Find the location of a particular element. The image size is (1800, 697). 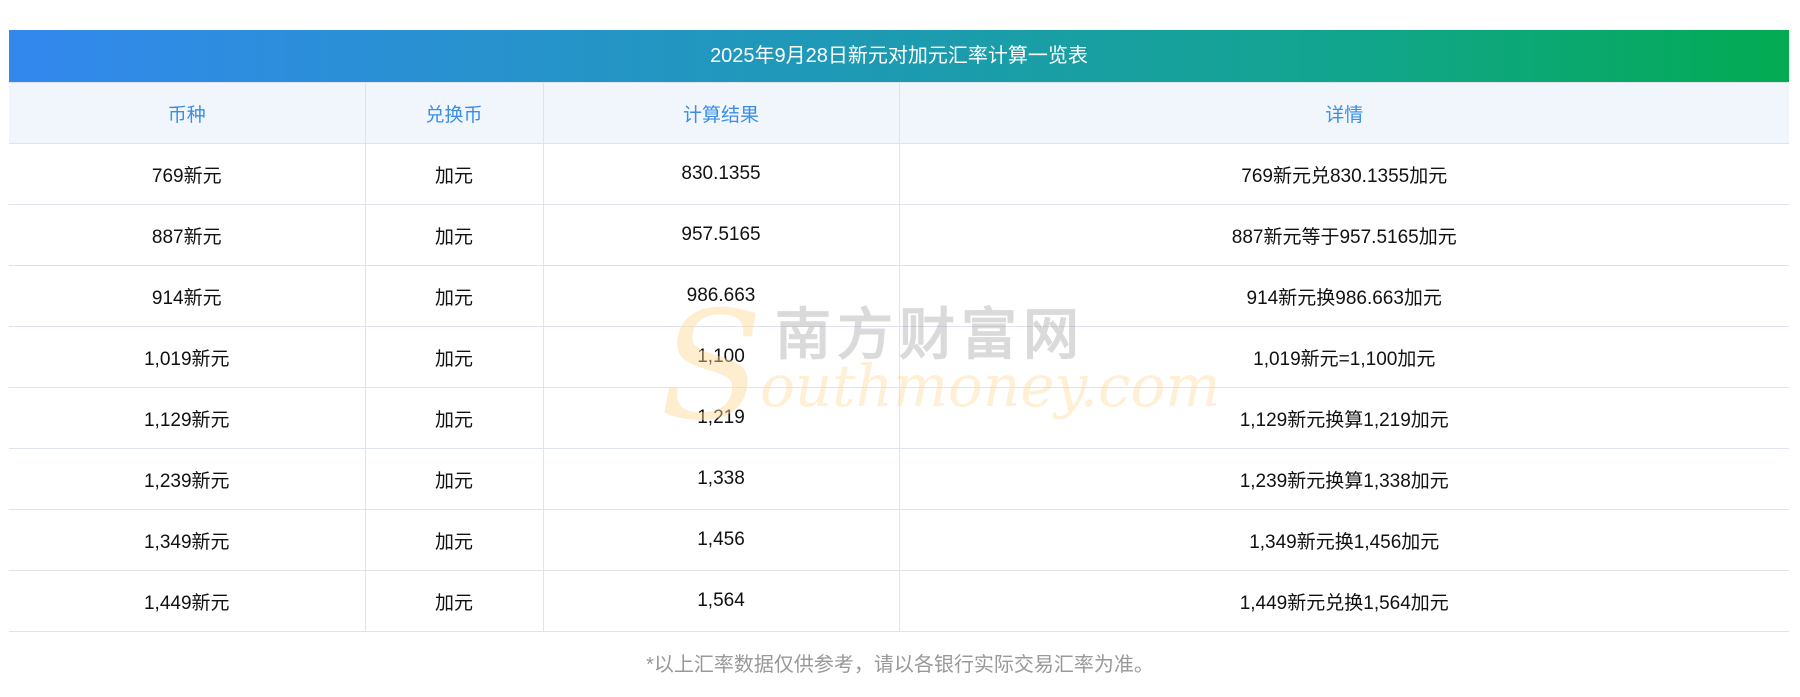

table-row: 1,449新元 加元 1,564 1,449新元兑换1,564加元 is located at coordinates (899, 601).